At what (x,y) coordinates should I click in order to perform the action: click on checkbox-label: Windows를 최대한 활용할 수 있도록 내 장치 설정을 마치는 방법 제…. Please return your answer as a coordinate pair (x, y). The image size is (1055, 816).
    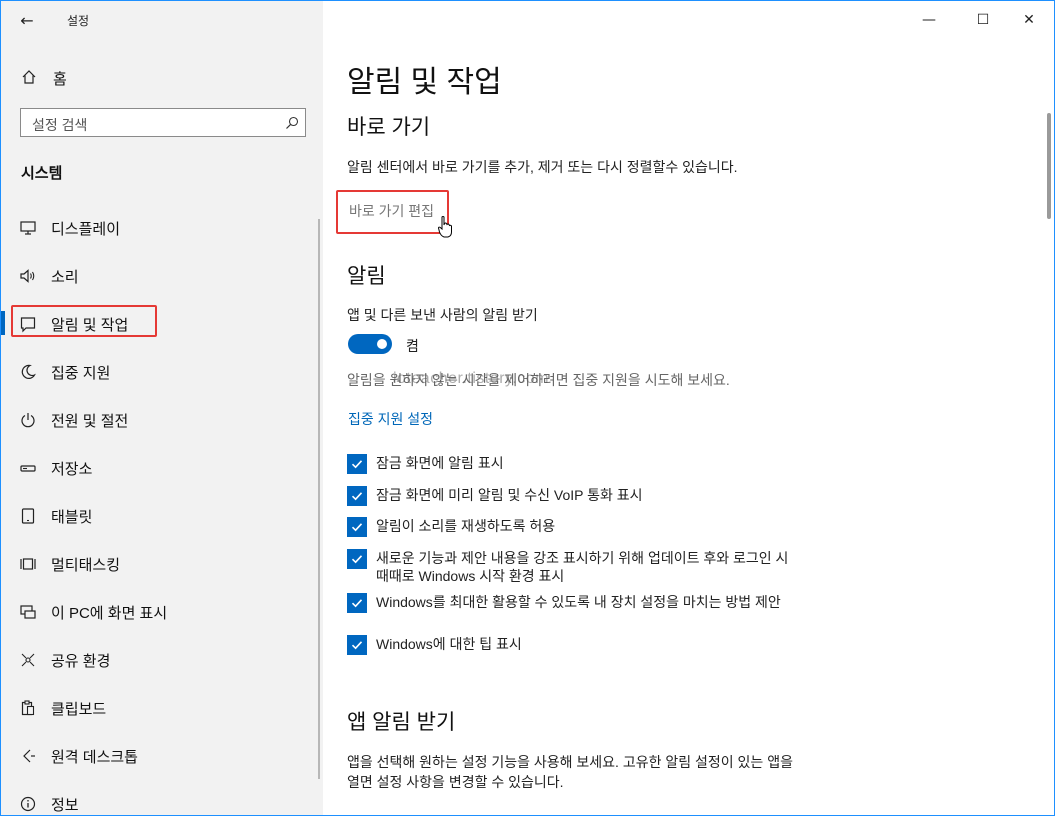
    Looking at the image, I should click on (578, 602).